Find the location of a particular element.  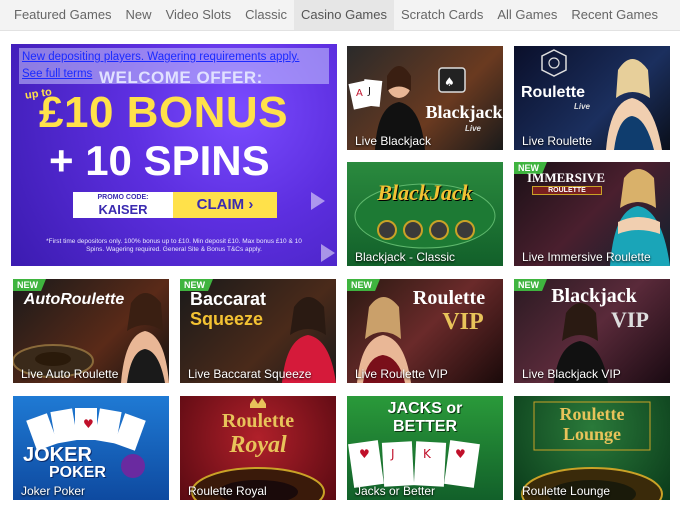

tile-logo: Baccarat is located at coordinates (228, 299).